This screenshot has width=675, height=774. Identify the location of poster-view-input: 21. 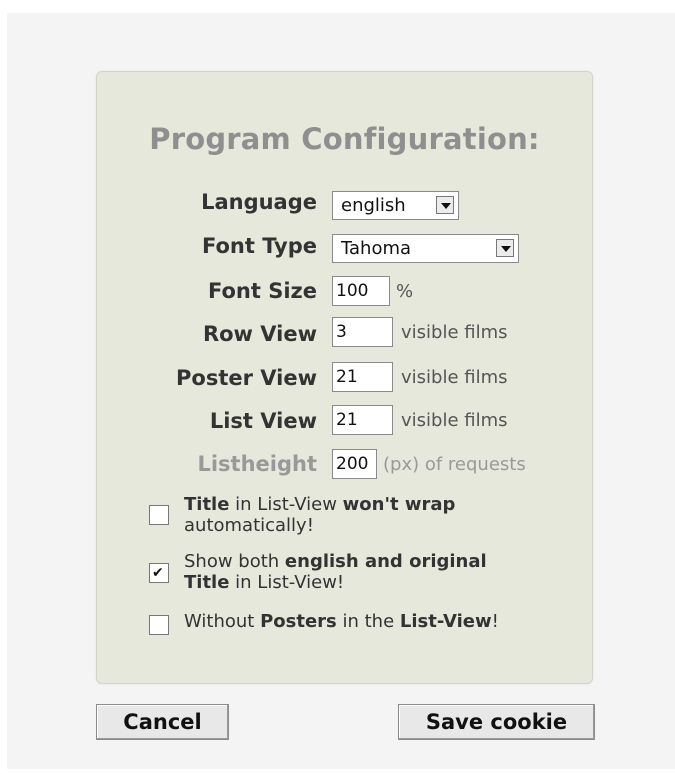
(362, 377).